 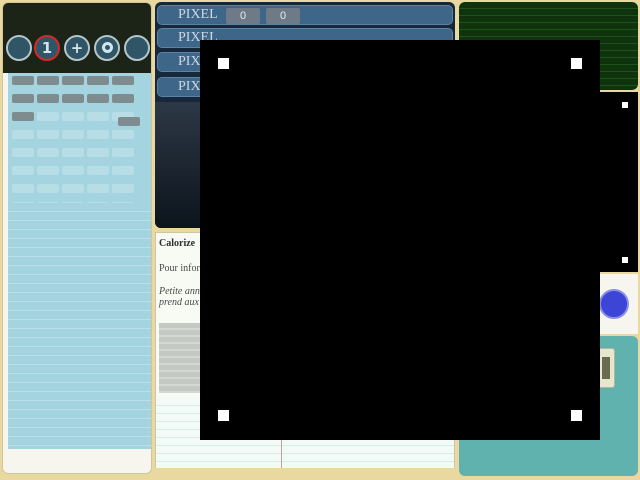 I want to click on target-icon, so click(x=107, y=47).